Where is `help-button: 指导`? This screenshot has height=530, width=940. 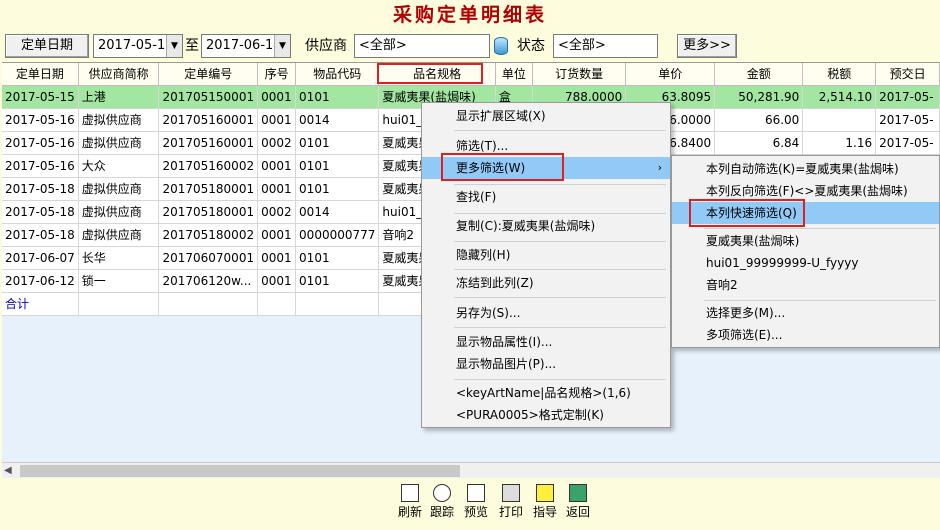 help-button: 指导 is located at coordinates (545, 504).